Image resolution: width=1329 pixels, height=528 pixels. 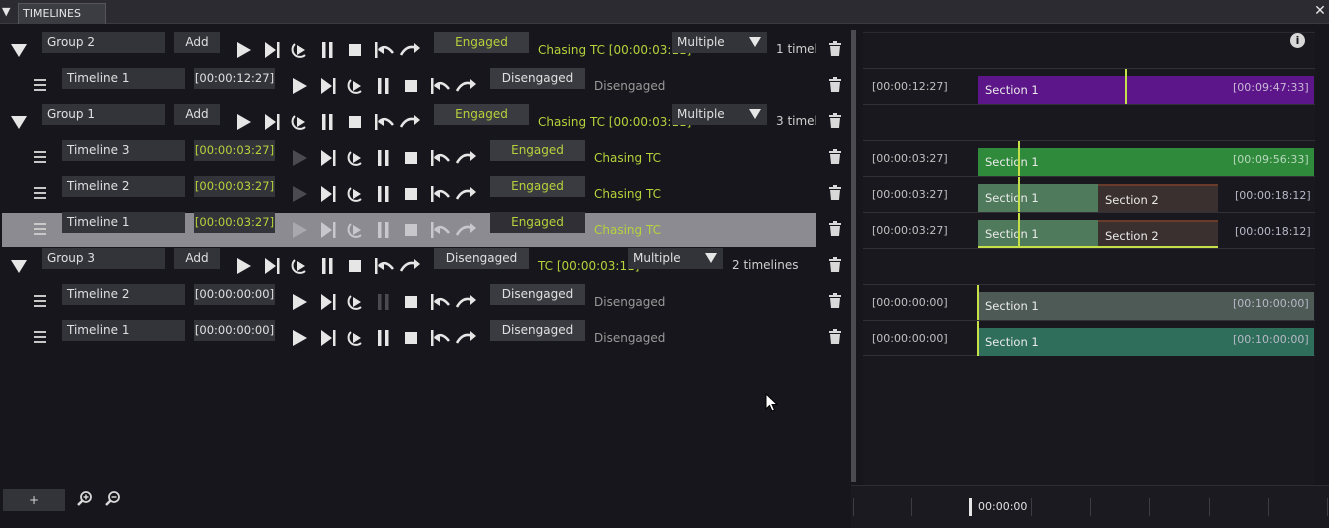 What do you see at coordinates (19, 266) in the screenshot?
I see `collapse-icon` at bounding box center [19, 266].